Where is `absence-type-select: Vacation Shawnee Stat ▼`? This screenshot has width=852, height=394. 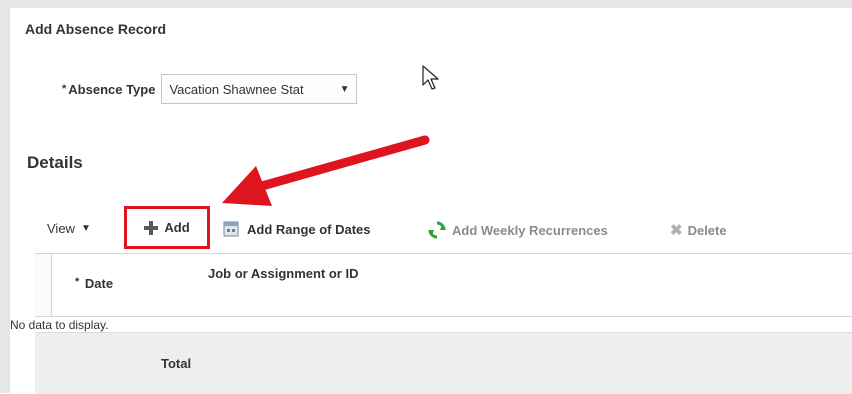 absence-type-select: Vacation Shawnee Stat ▼ is located at coordinates (259, 89).